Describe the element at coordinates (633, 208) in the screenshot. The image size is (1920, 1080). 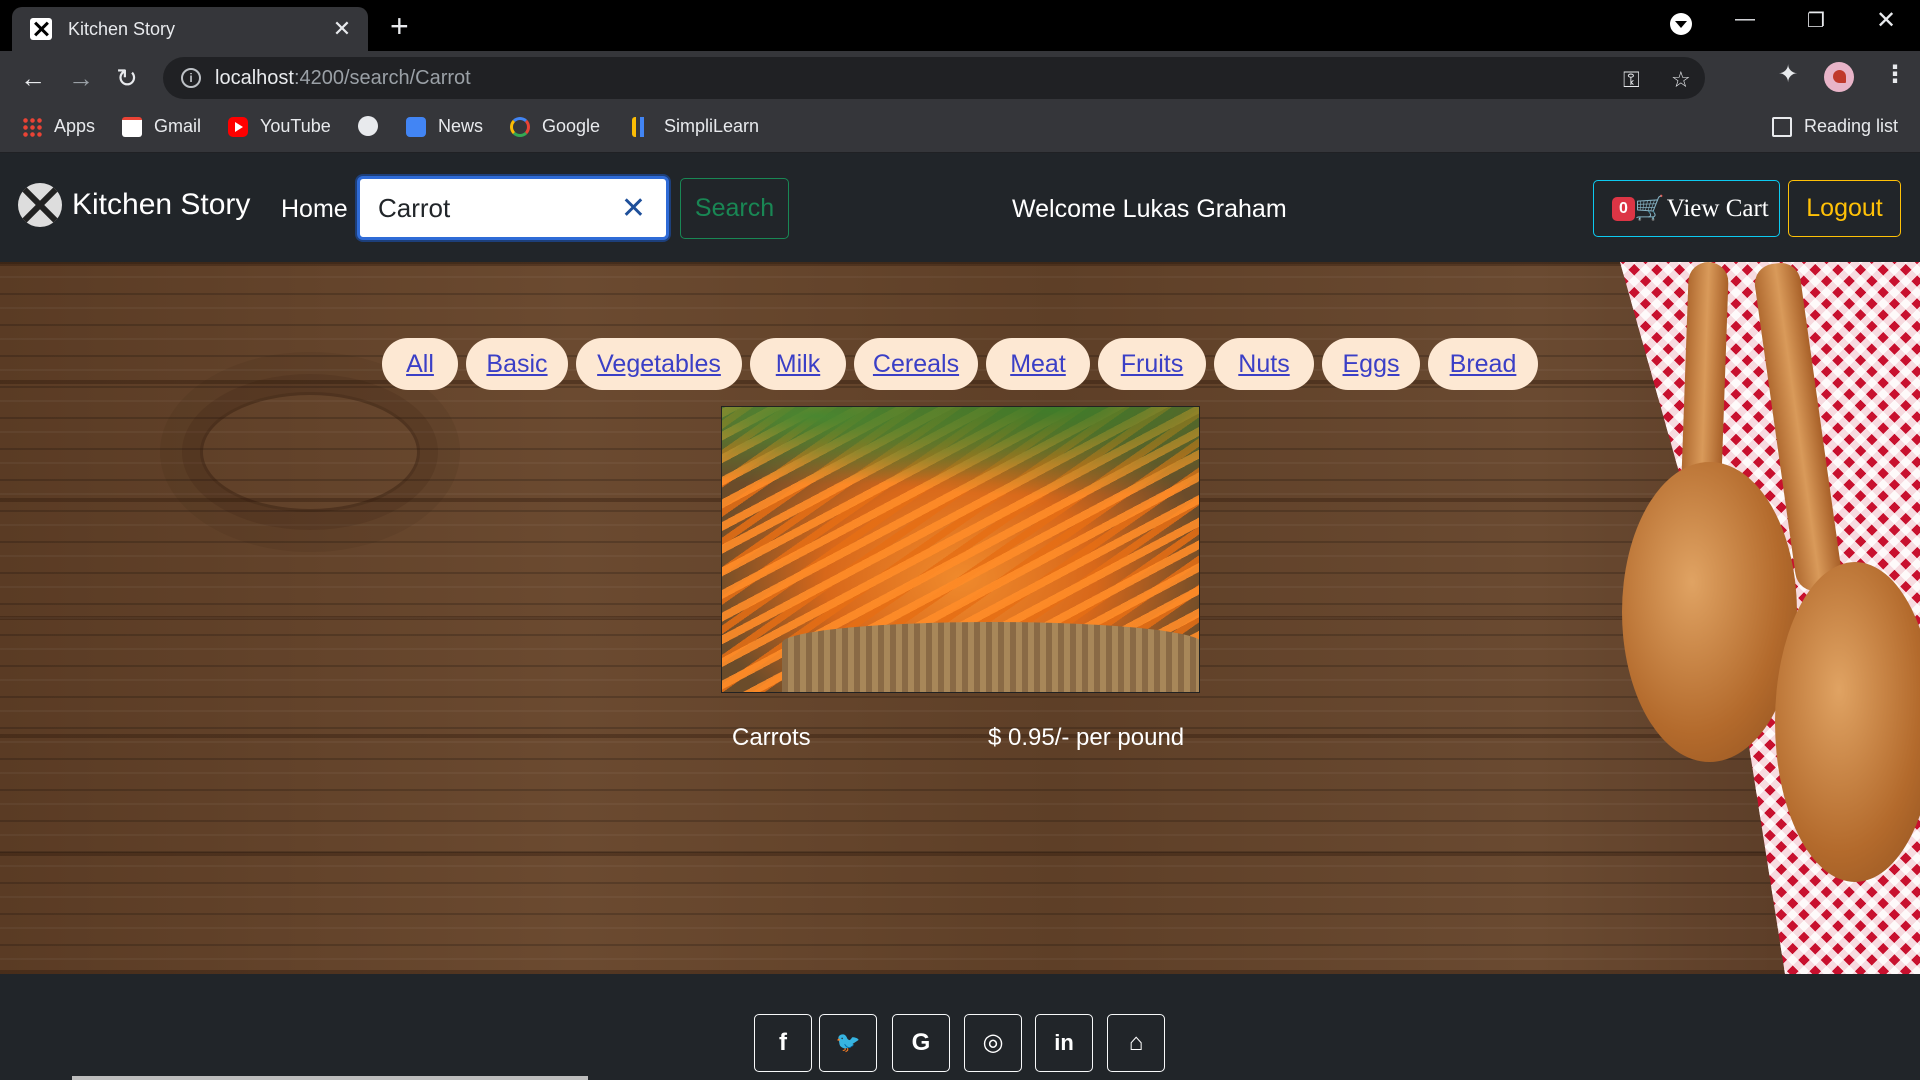
I see `clear-search-icon: ✕` at that location.